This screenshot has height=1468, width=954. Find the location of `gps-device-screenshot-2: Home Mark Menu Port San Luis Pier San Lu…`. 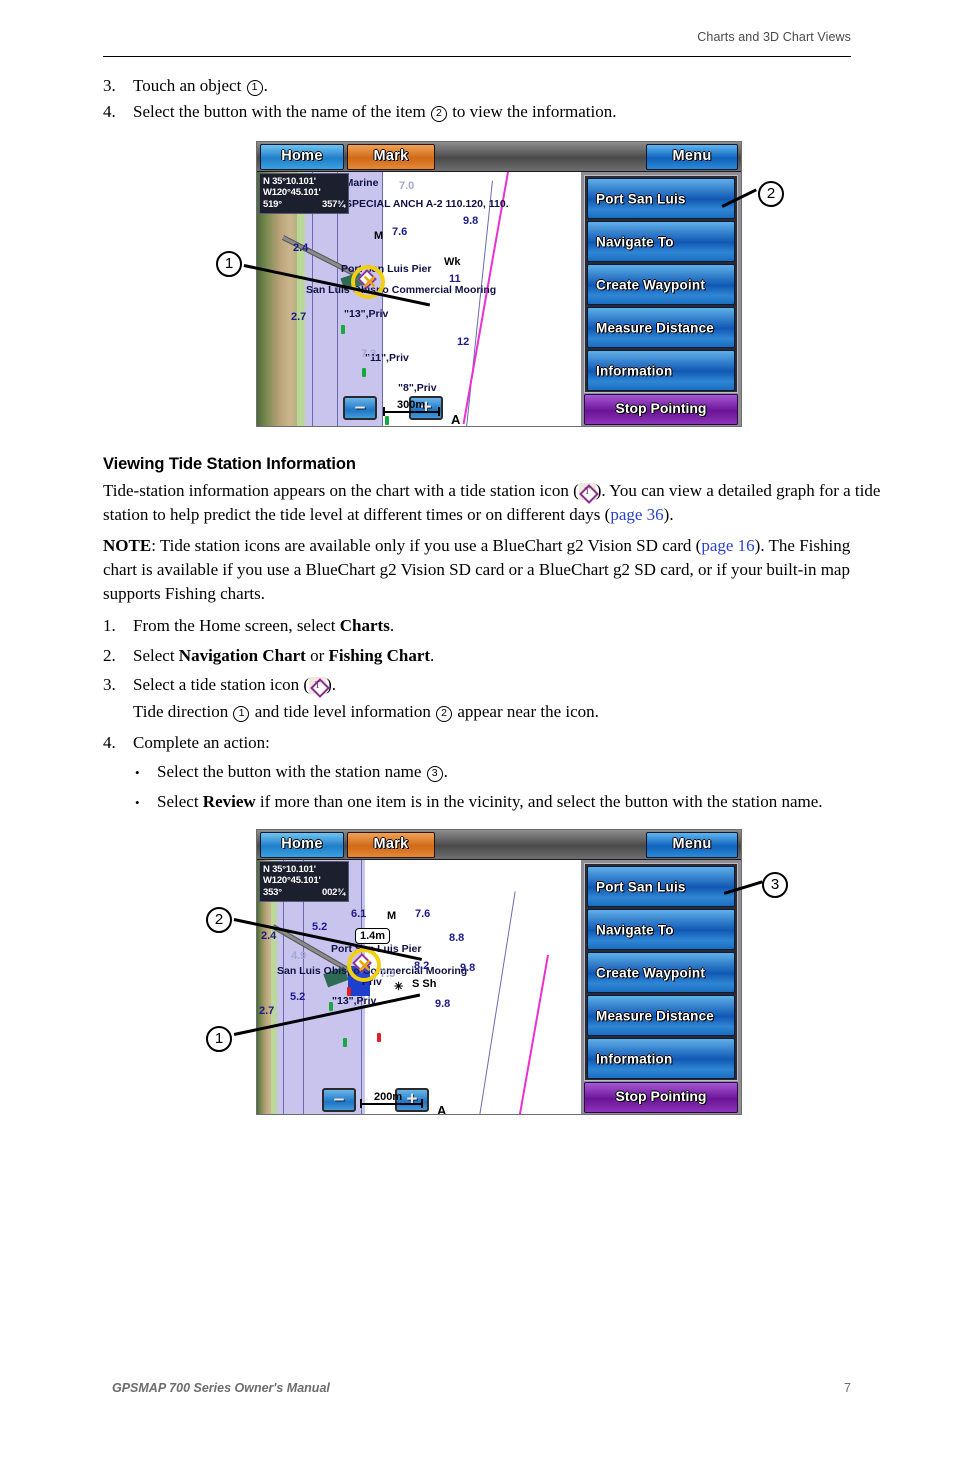

gps-device-screenshot-2: Home Mark Menu Port San Luis Pier San Lu… is located at coordinates (499, 972).